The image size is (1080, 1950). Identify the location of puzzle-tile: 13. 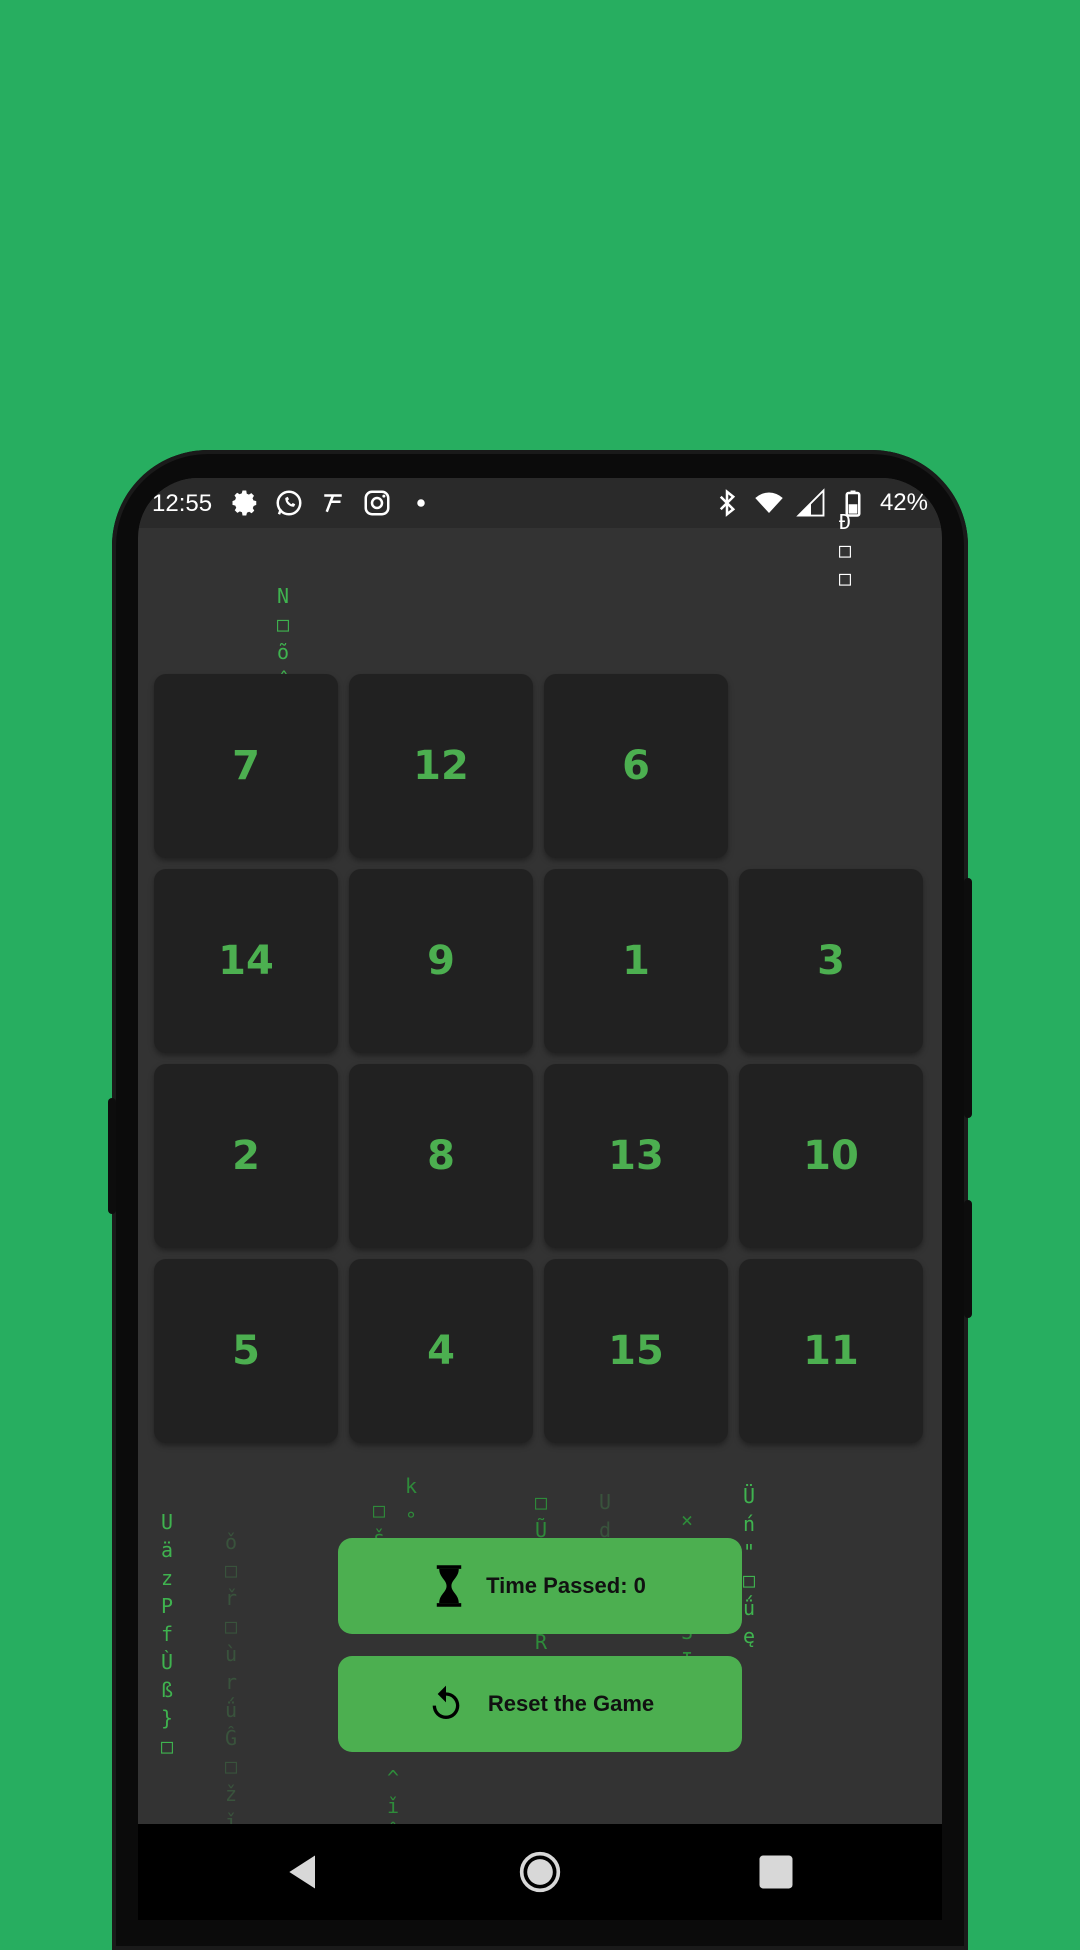
(636, 1156).